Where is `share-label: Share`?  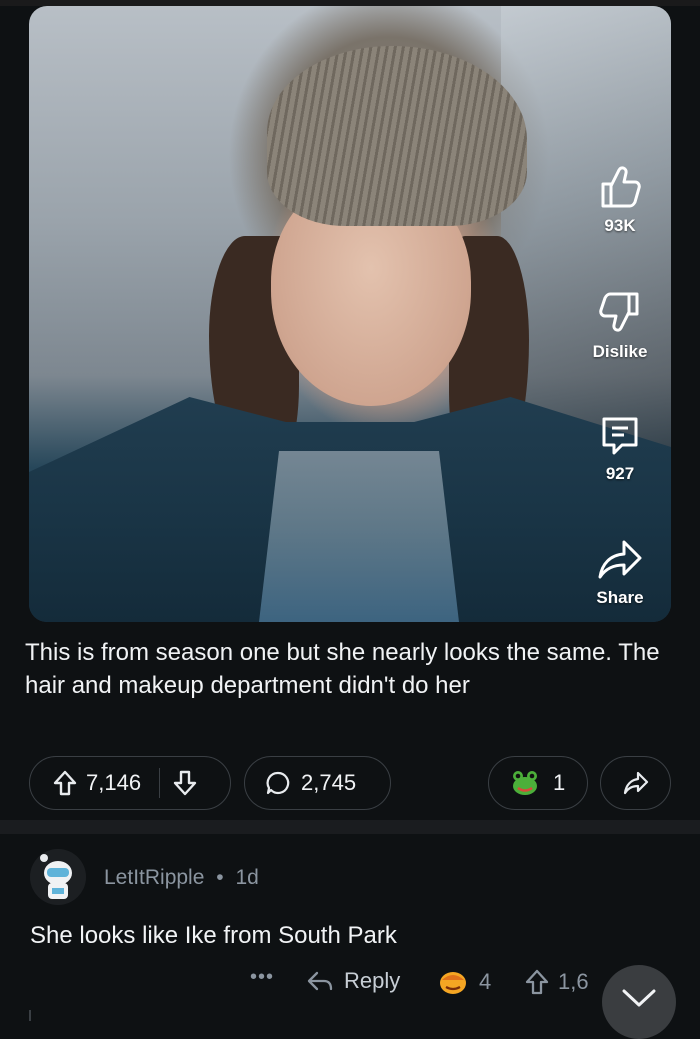 share-label: Share is located at coordinates (620, 597).